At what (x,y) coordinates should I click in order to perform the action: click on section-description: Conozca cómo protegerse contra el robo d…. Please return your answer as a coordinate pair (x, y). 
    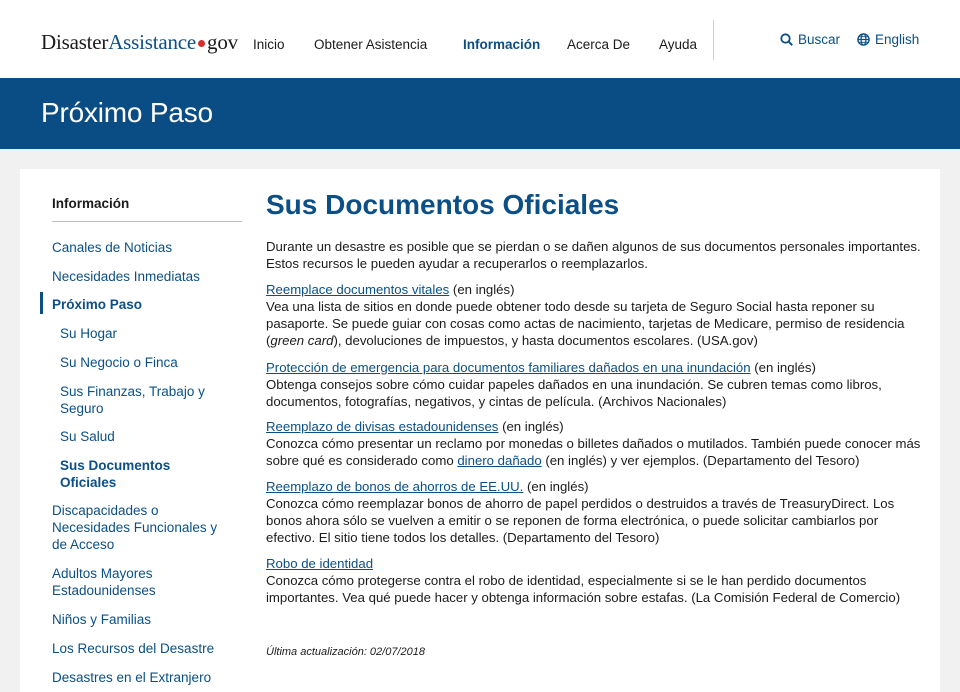
    Looking at the image, I should click on (583, 589).